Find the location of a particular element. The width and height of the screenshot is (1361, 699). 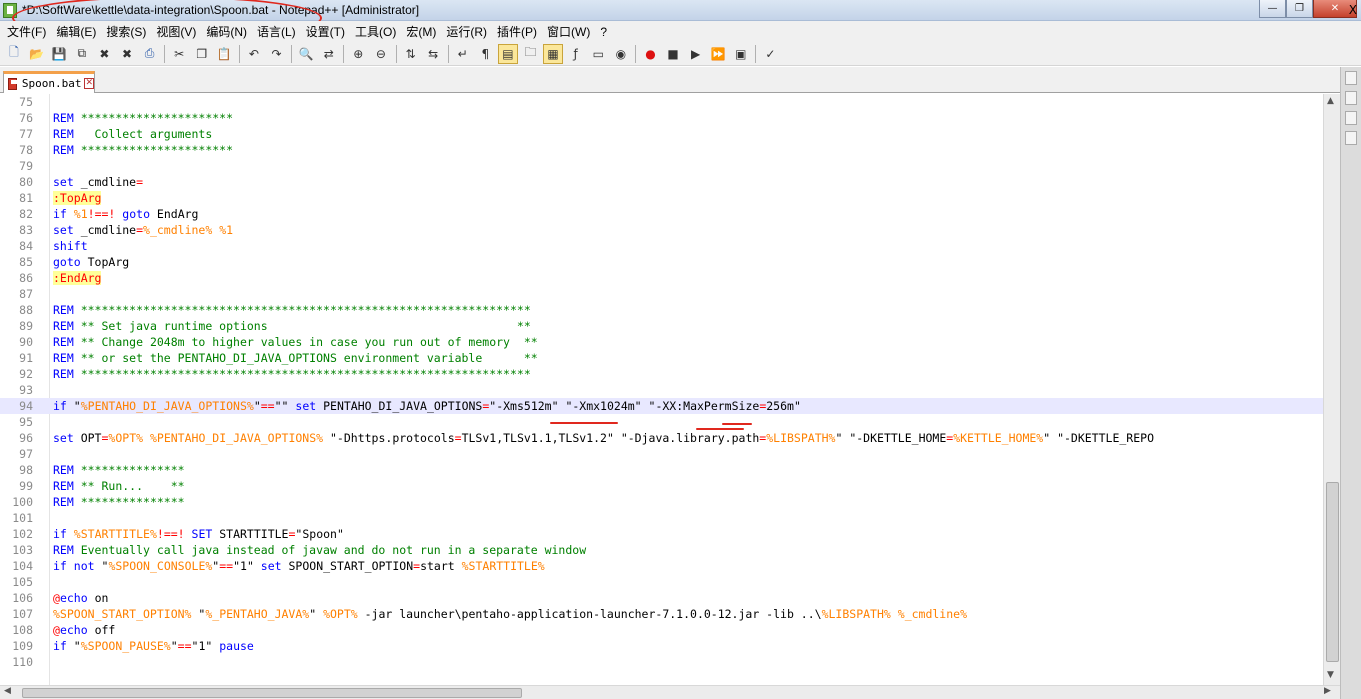

line-number: 109 is located at coordinates (22, 646).